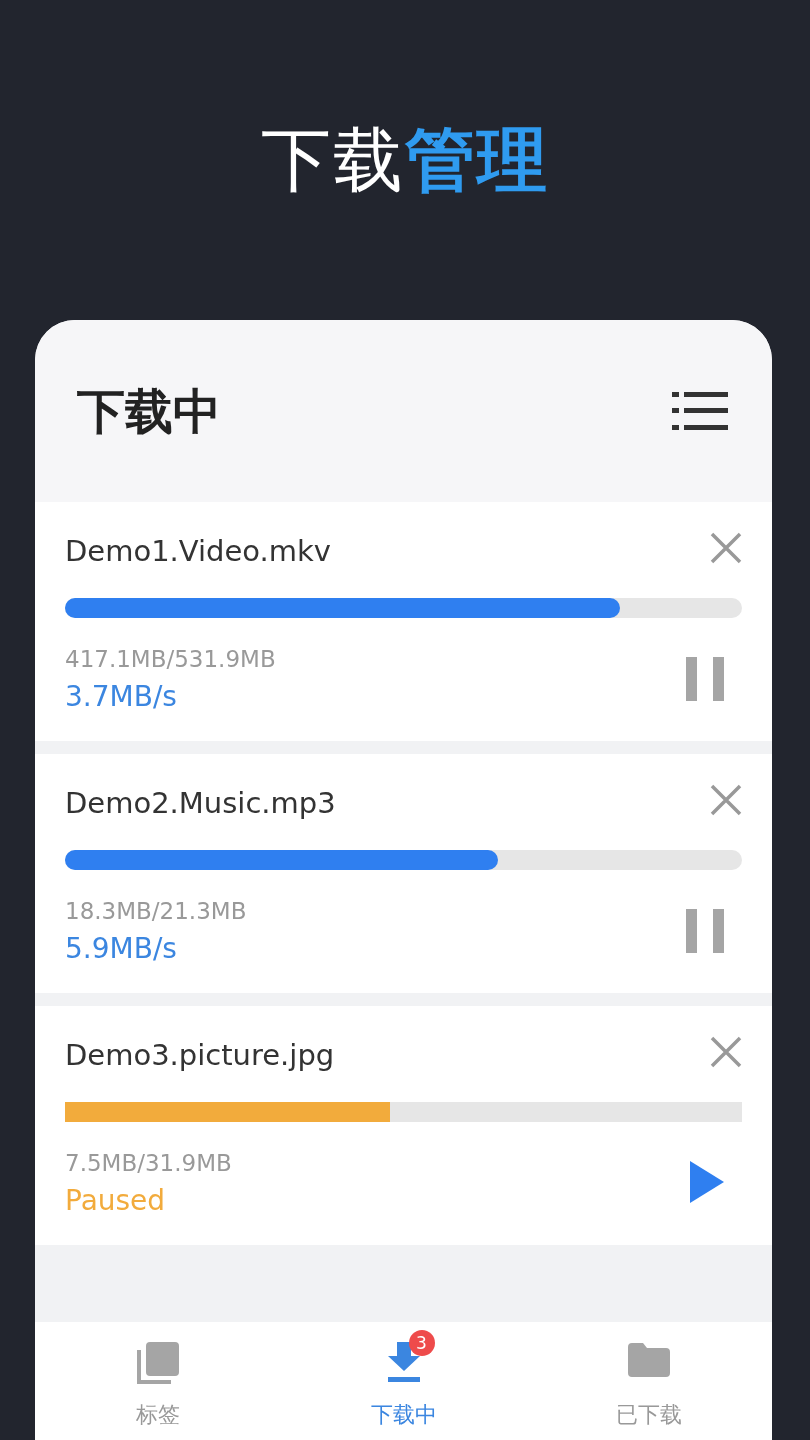  I want to click on count-badge: 3, so click(421, 1343).